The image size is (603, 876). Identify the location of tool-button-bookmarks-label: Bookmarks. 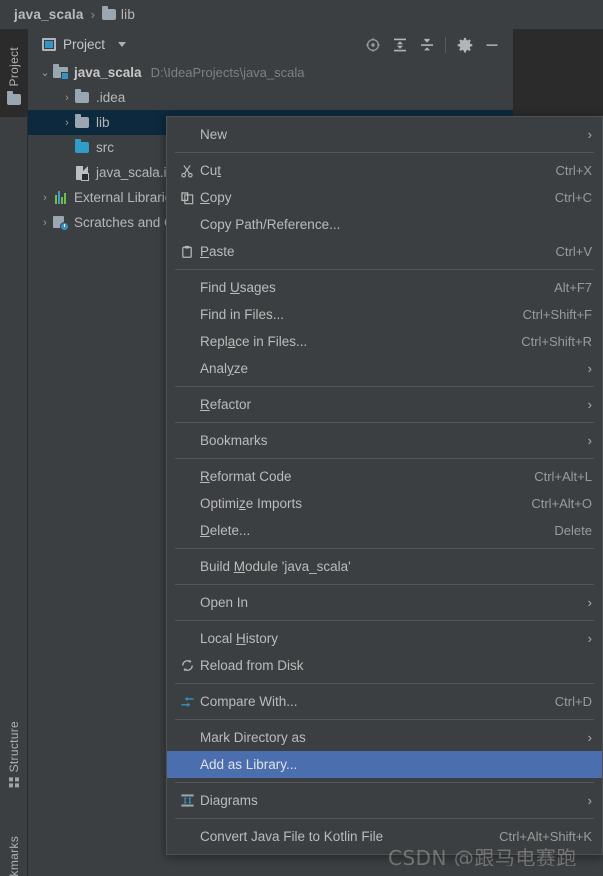
(14, 855).